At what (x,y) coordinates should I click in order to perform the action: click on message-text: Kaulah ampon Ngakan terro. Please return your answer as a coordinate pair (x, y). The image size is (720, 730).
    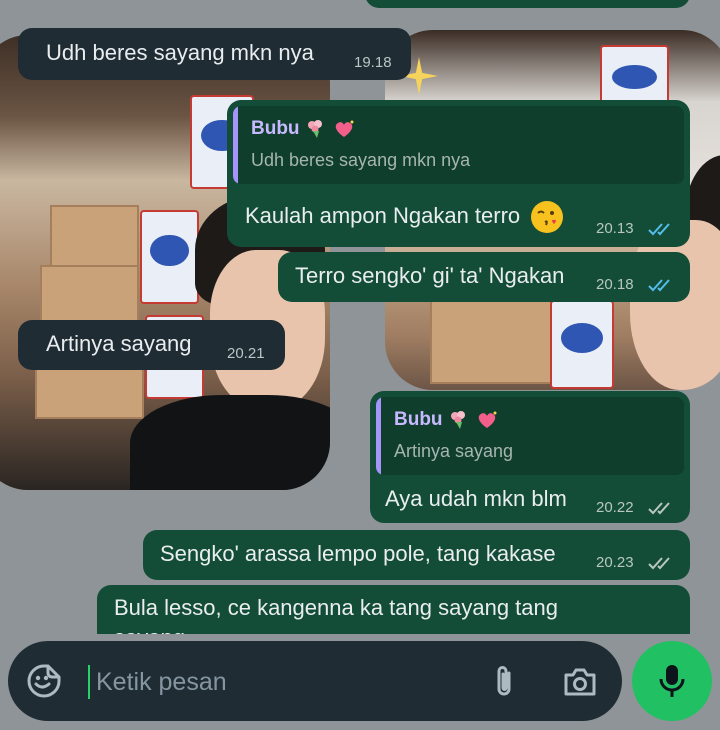
    Looking at the image, I should click on (404, 217).